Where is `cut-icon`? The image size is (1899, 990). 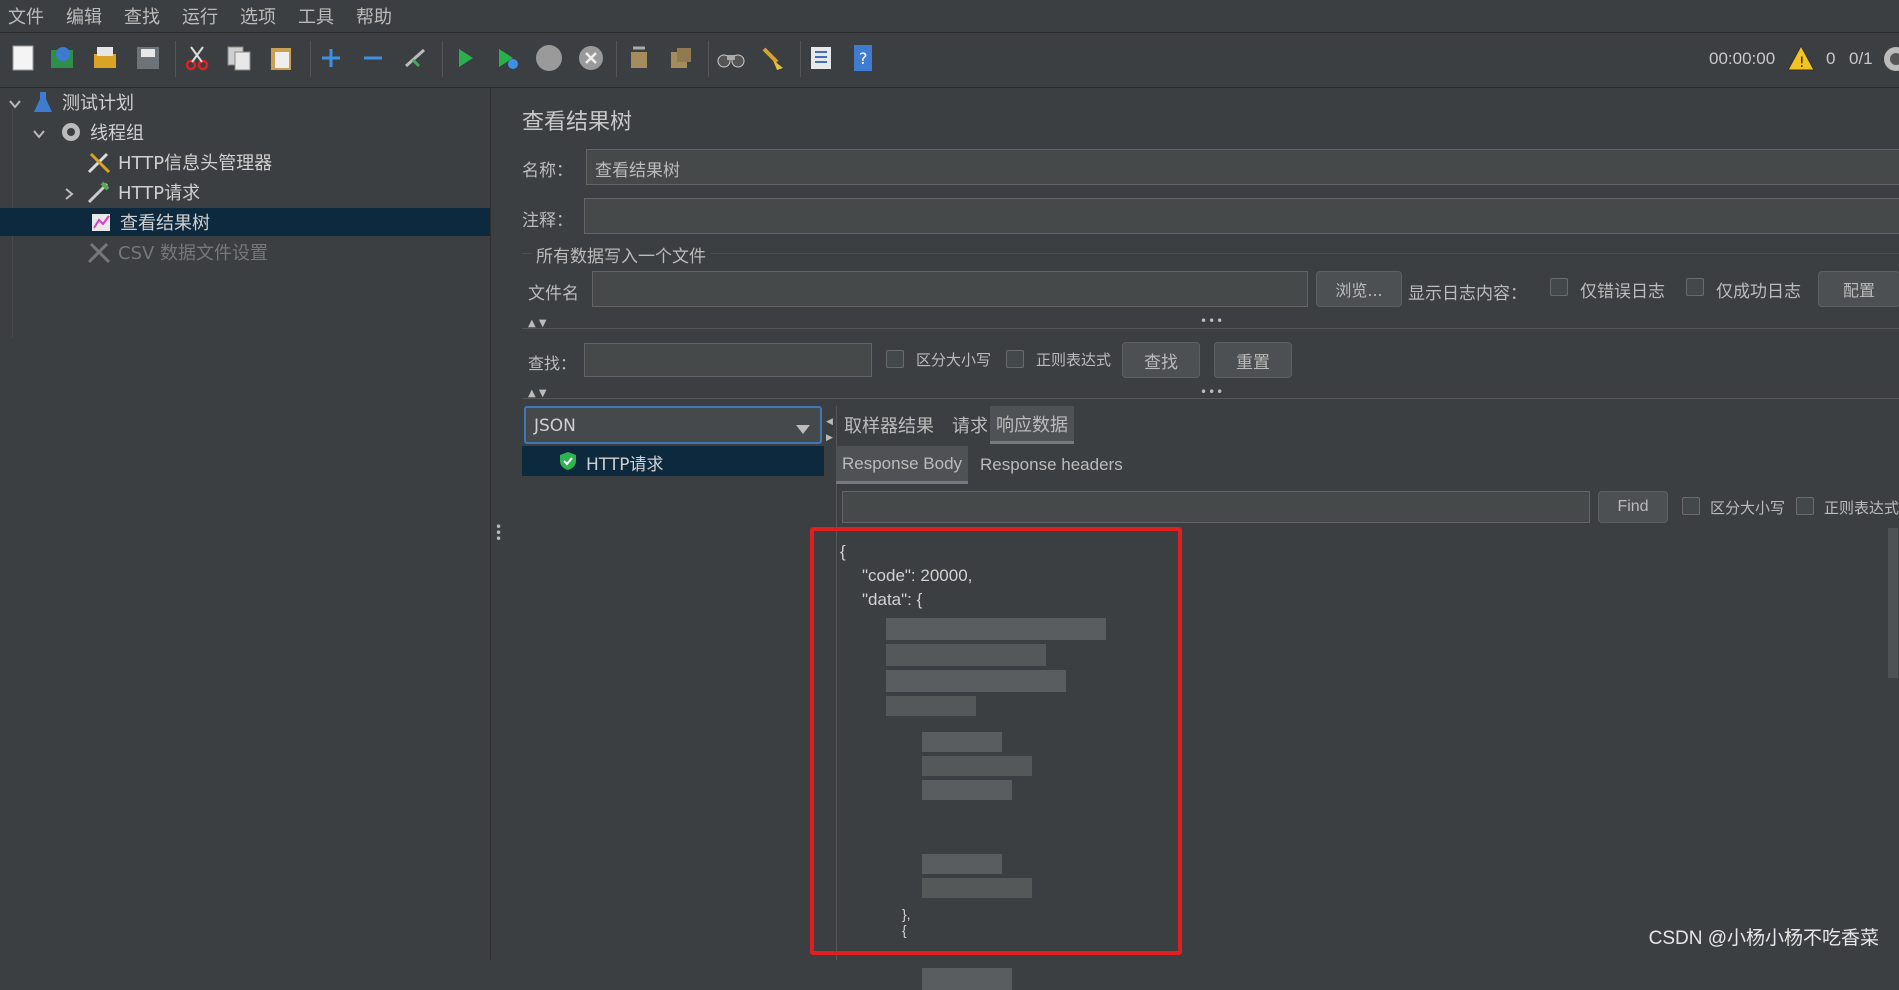 cut-icon is located at coordinates (197, 58).